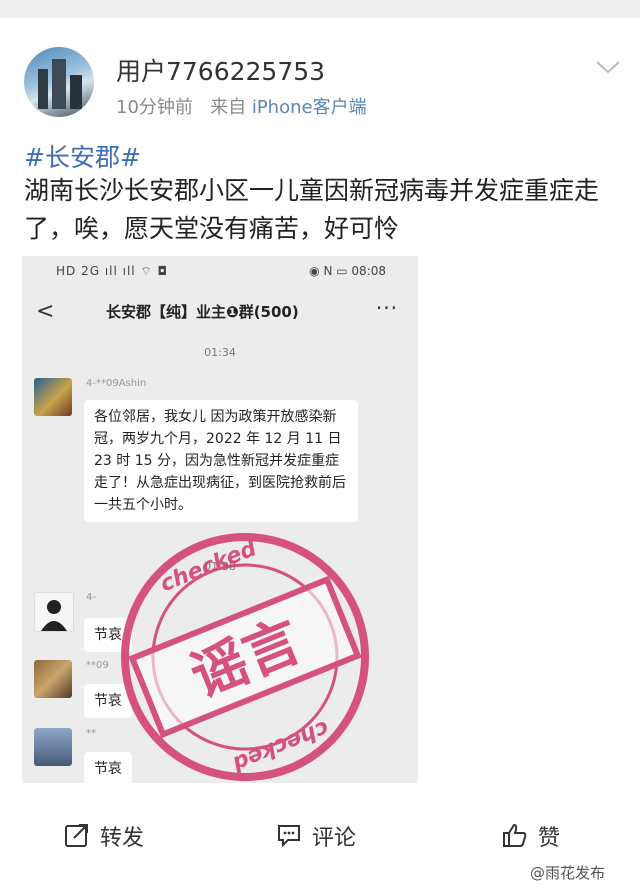 Image resolution: width=640 pixels, height=890 pixels. What do you see at coordinates (45, 311) in the screenshot?
I see `back-icon: <` at bounding box center [45, 311].